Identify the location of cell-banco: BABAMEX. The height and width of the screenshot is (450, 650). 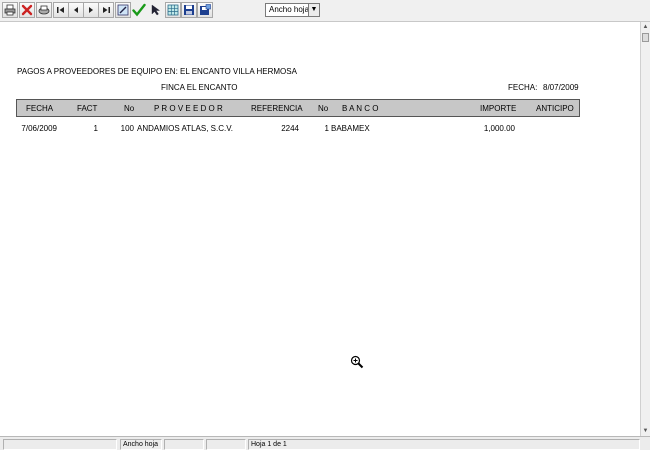
(350, 128).